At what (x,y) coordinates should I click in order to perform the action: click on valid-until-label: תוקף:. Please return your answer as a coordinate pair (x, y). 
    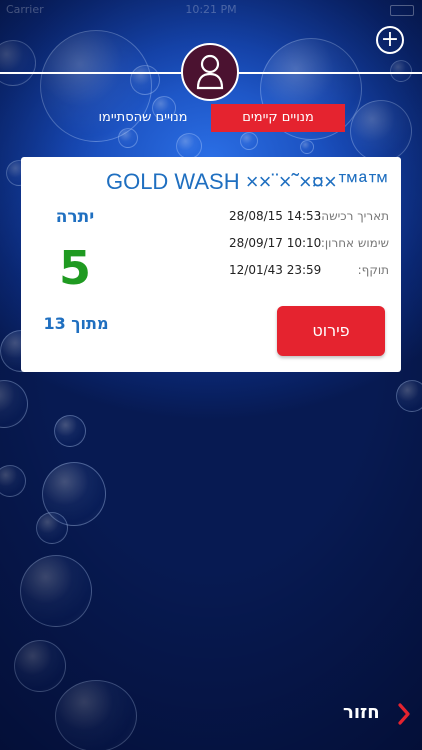
    Looking at the image, I should click on (373, 270).